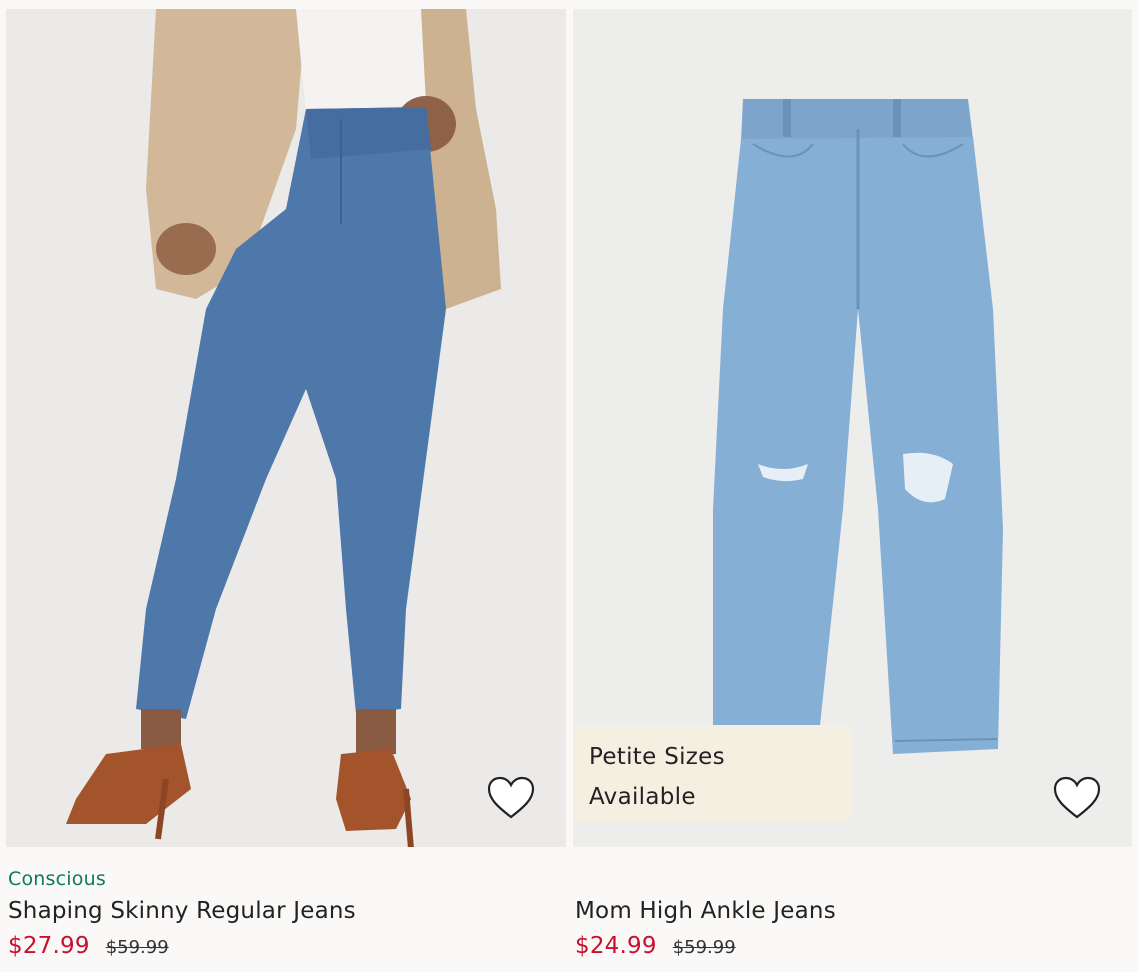  What do you see at coordinates (642, 797) in the screenshot?
I see `badge-line-2: Available` at bounding box center [642, 797].